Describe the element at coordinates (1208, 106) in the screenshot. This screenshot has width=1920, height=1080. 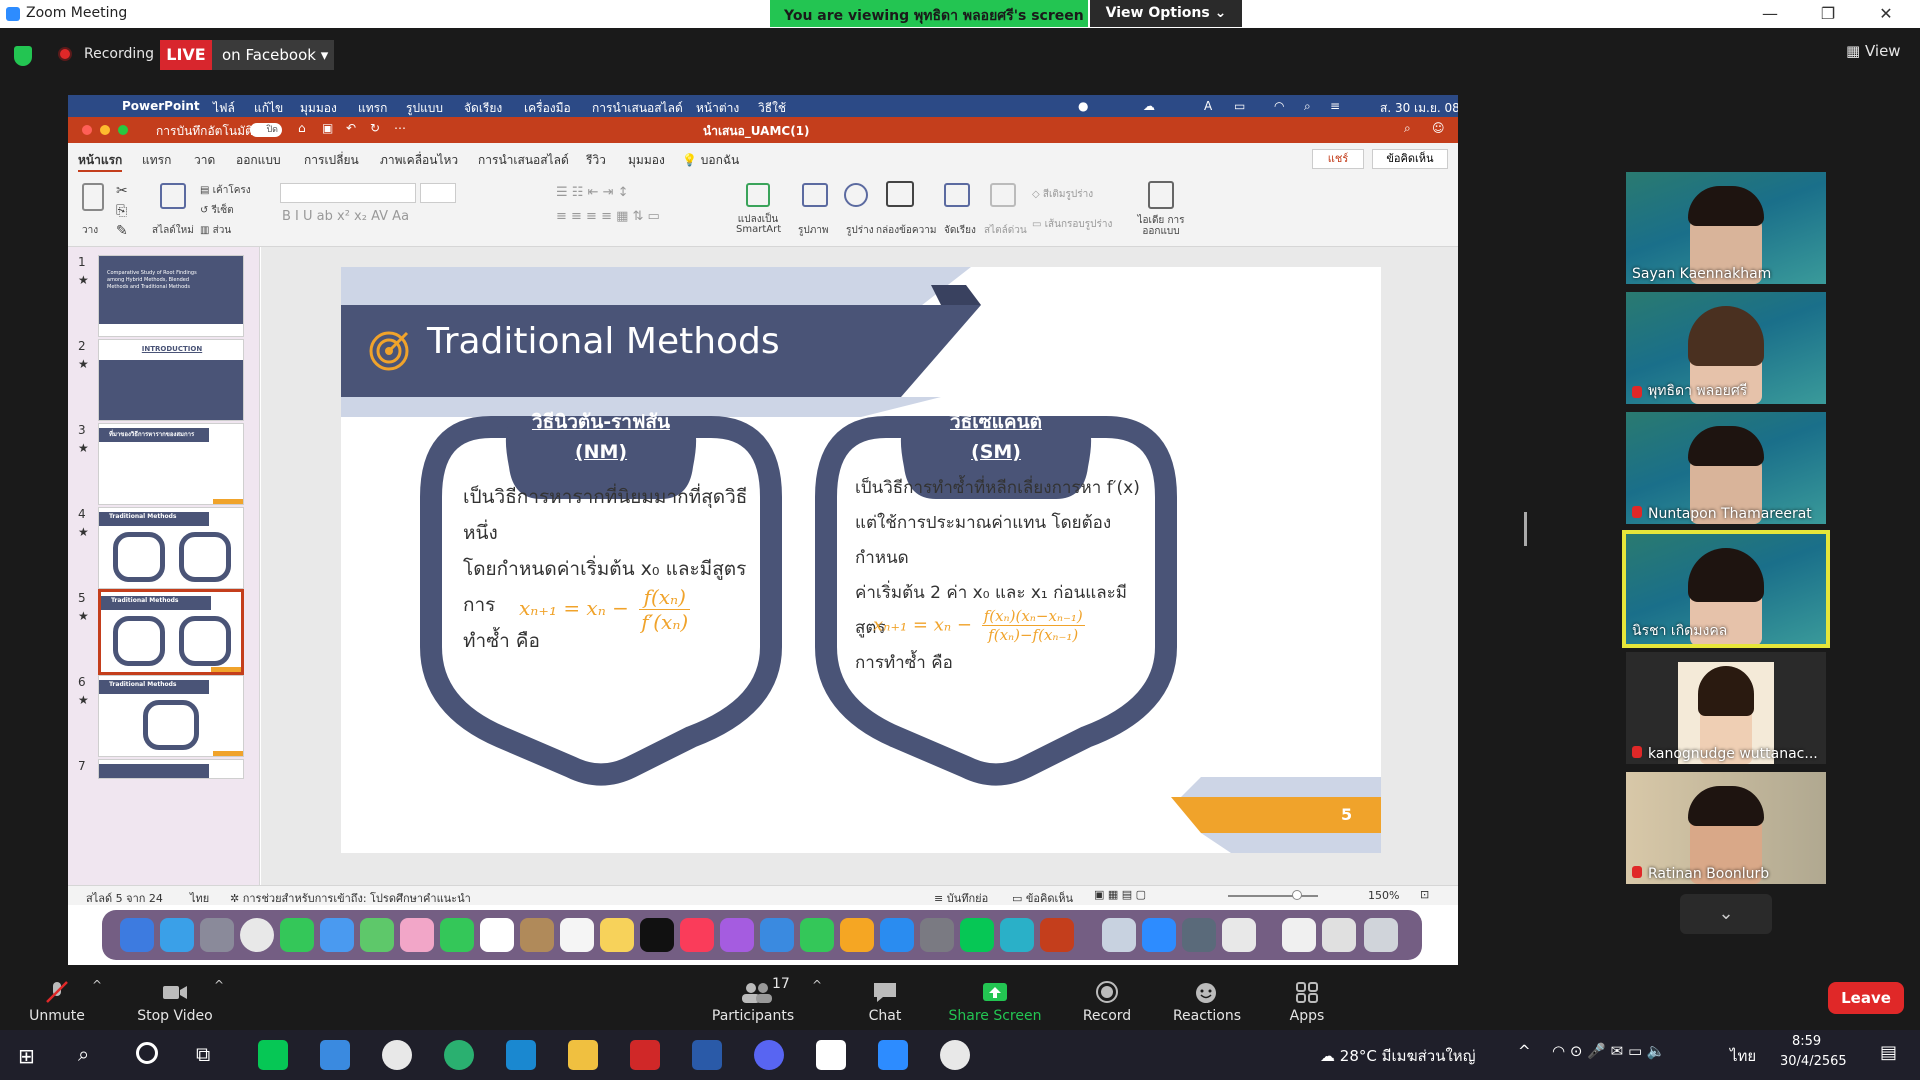
I see `keyboard-icon: A` at that location.